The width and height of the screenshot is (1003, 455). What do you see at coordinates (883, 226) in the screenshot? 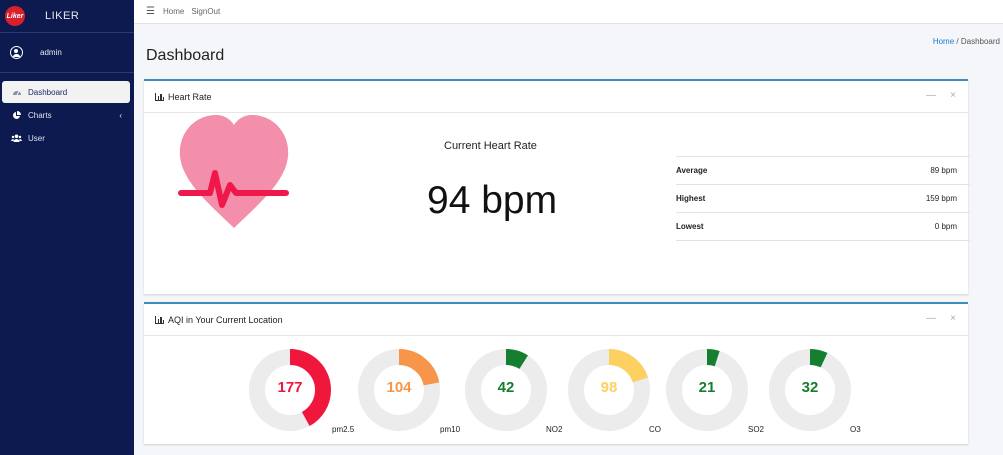
I see `stat-value: 0 bpm` at bounding box center [883, 226].